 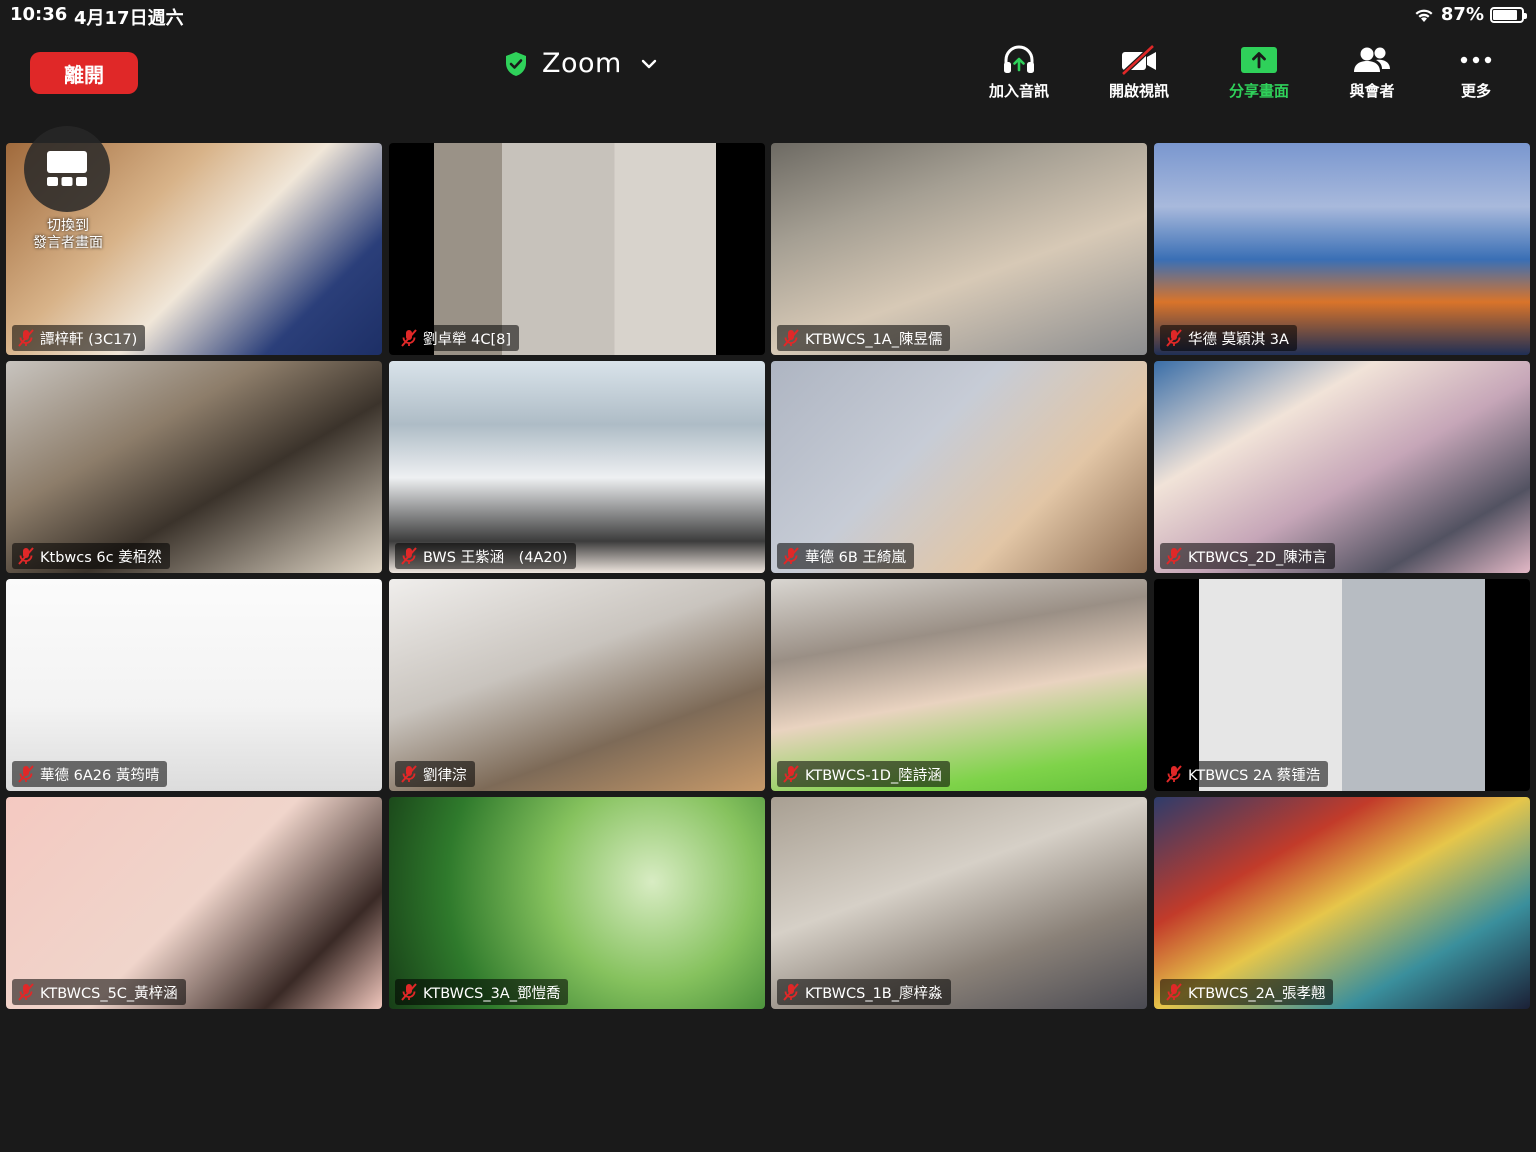 I want to click on participant-name: 劉卓犖 4C[8], so click(x=467, y=339).